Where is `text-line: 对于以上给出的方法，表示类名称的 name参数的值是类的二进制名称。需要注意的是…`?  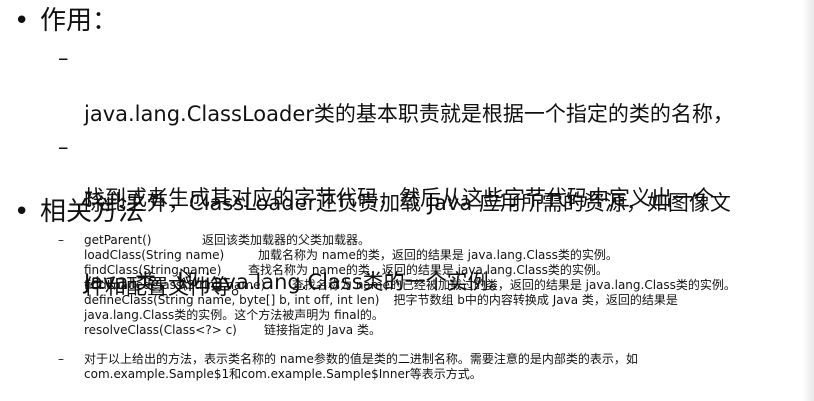 text-line: 对于以上给出的方法，表示类名称的 name参数的值是类的二进制名称。需要注意的是… is located at coordinates (361, 359).